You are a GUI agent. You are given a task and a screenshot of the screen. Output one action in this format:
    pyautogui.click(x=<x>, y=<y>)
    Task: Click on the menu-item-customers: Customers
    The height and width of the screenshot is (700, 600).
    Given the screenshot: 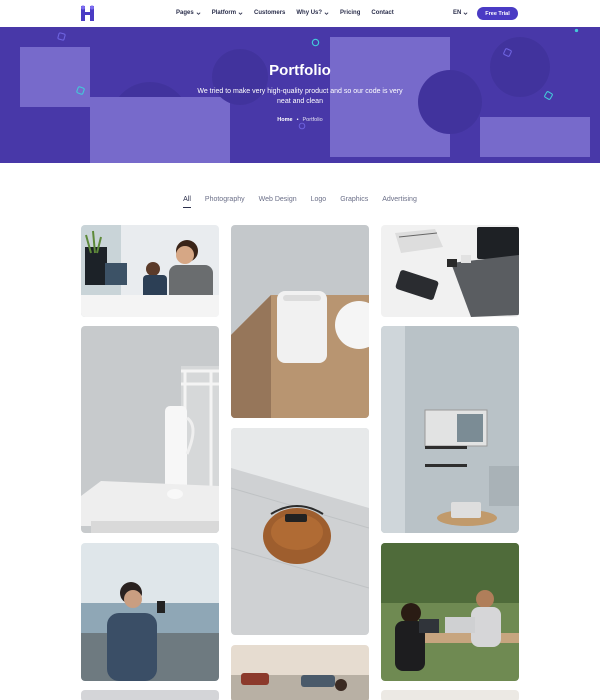 What is the action you would take?
    pyautogui.click(x=269, y=13)
    